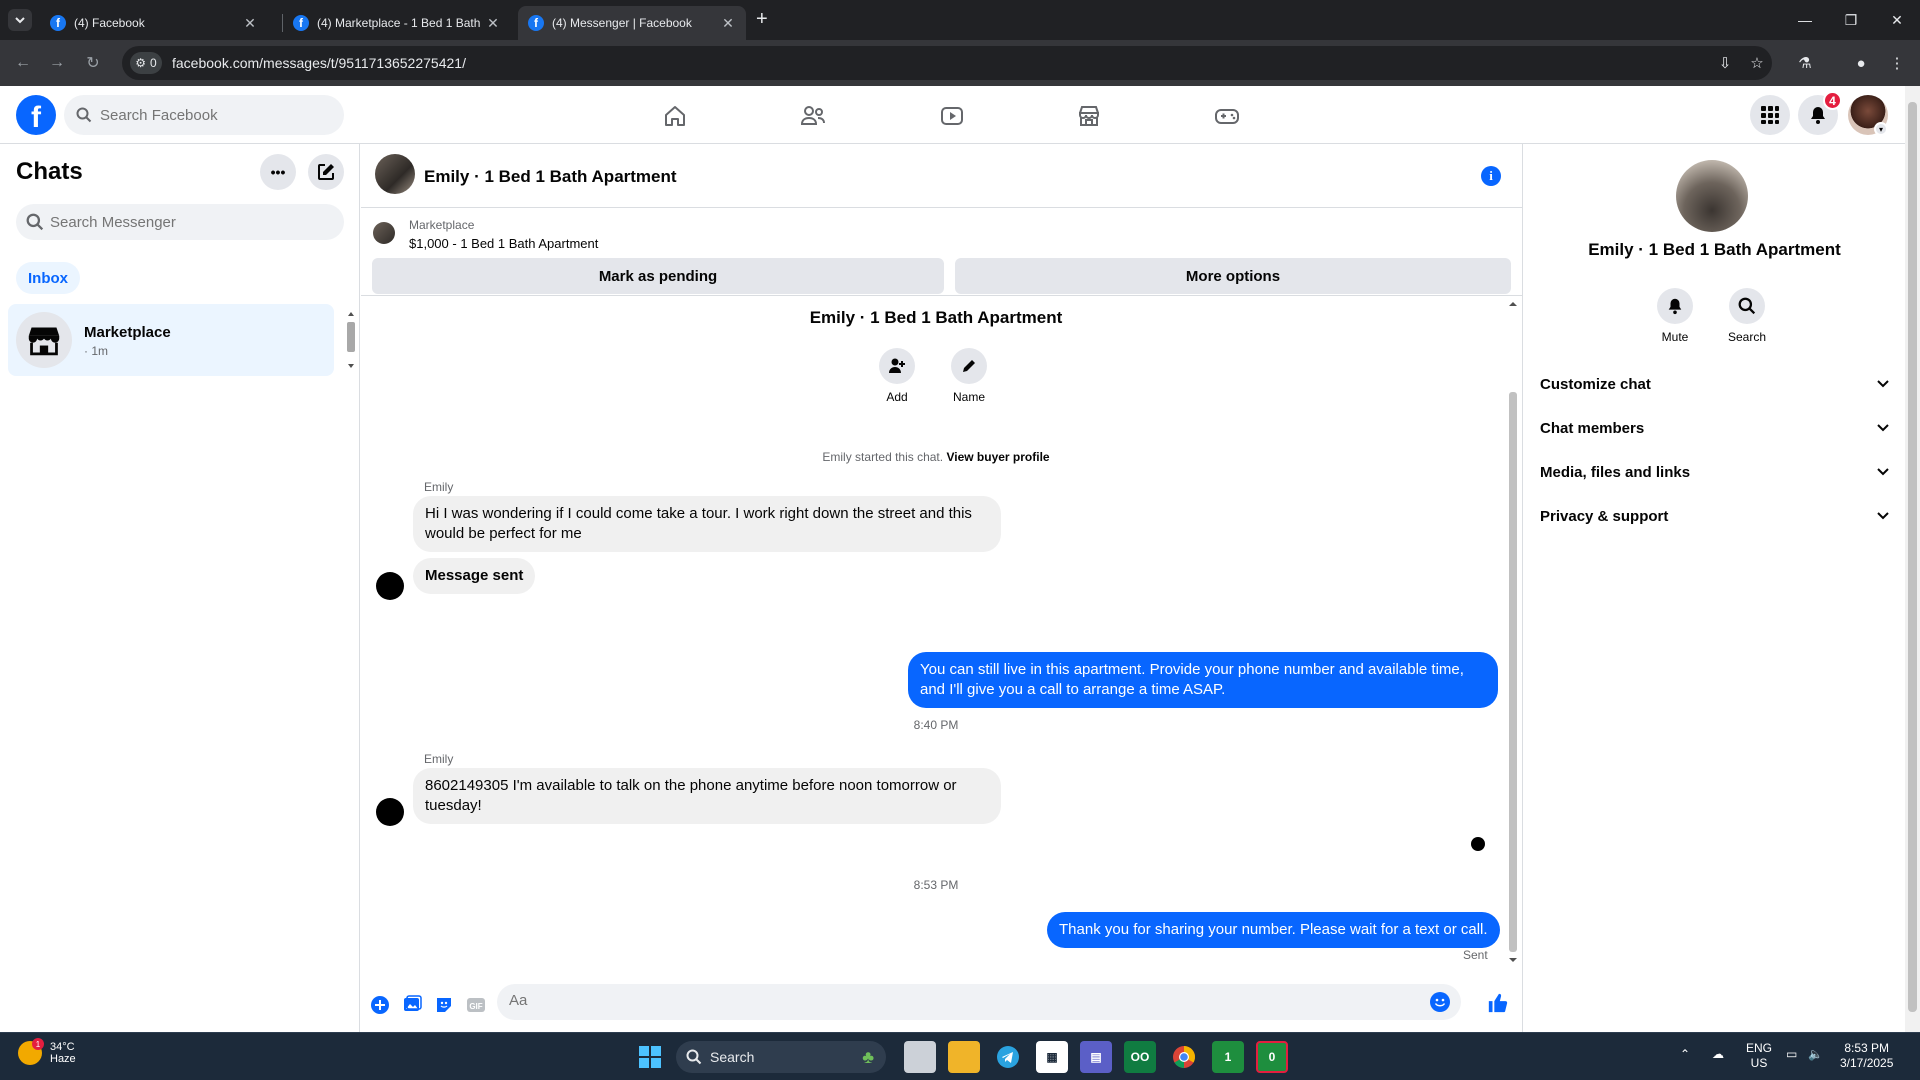  What do you see at coordinates (380, 1005) in the screenshot?
I see `plus-circle-icon` at bounding box center [380, 1005].